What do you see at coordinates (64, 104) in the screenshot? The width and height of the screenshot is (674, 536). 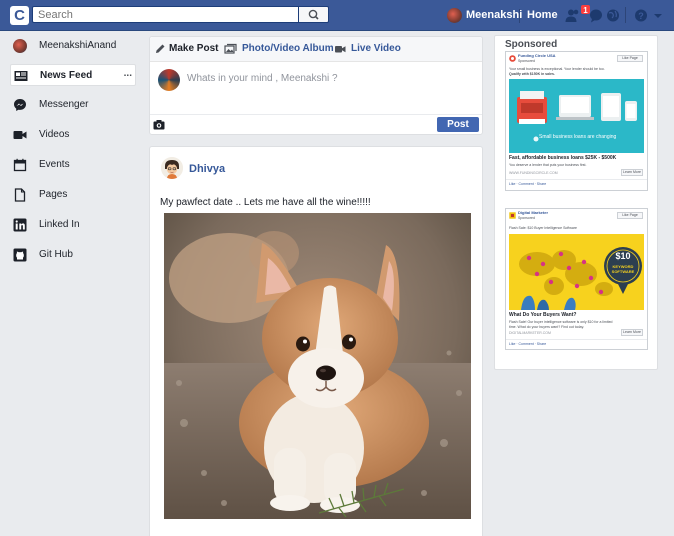 I see `sidebar-item-label: Messenger` at bounding box center [64, 104].